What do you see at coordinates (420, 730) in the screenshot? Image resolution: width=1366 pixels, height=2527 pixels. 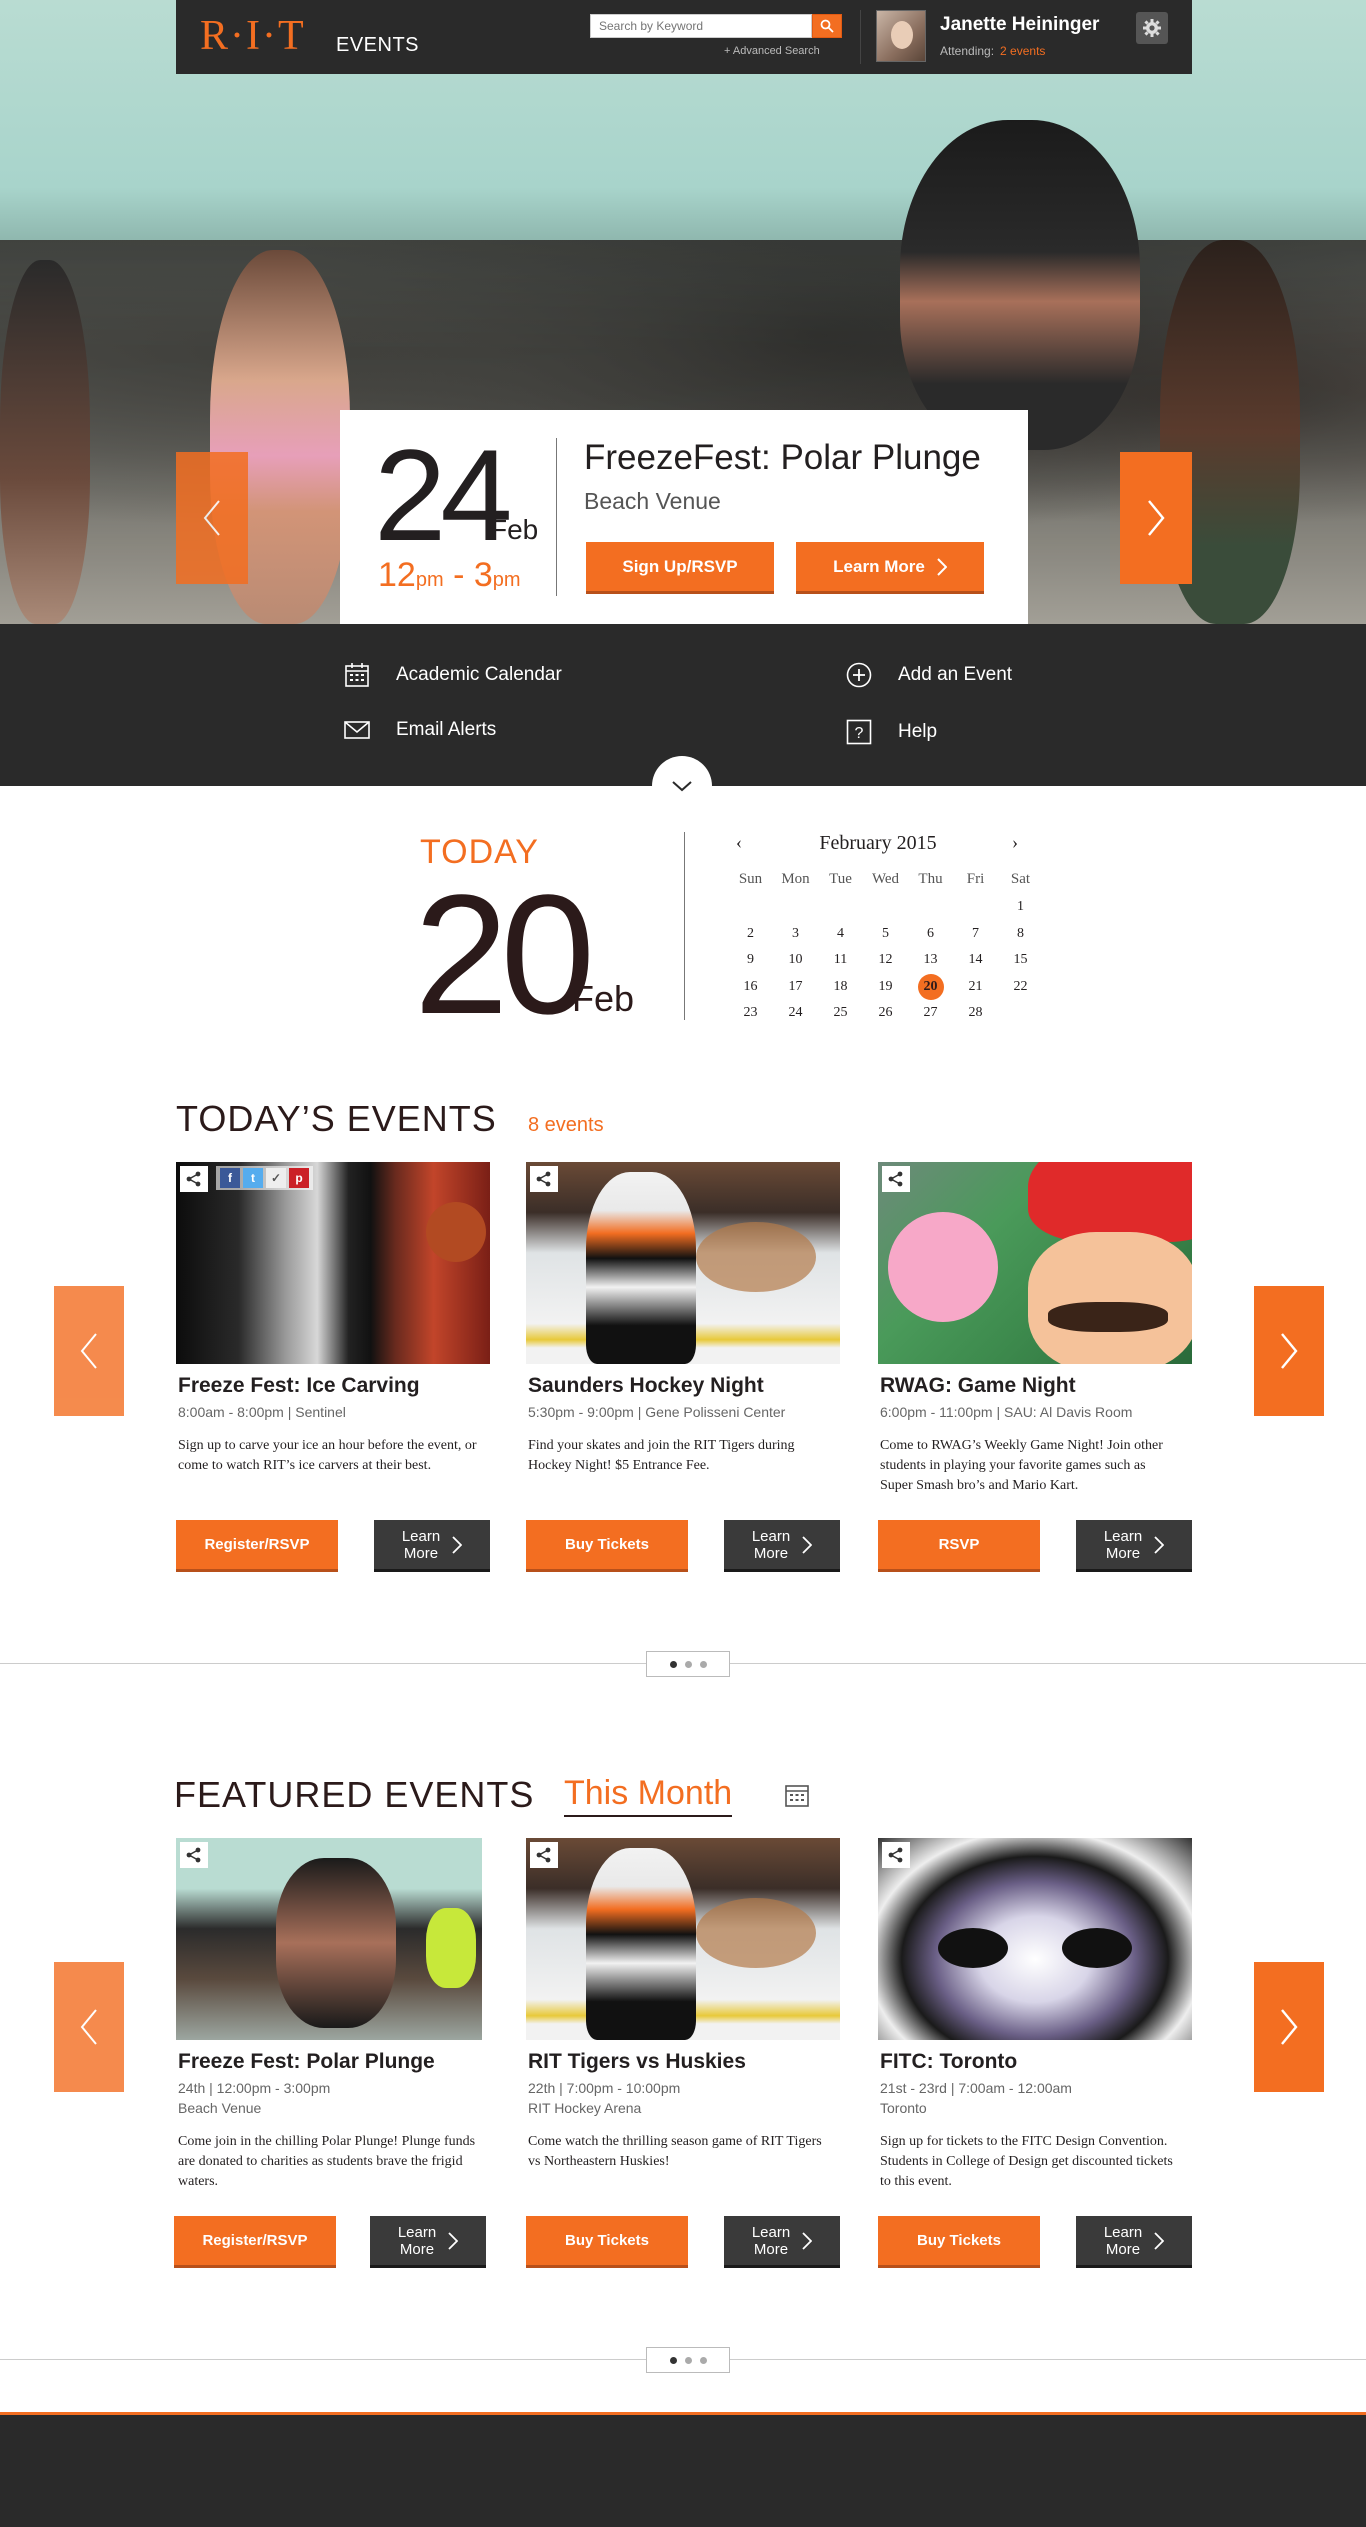 I see `email-alerts-link: Email Alerts` at bounding box center [420, 730].